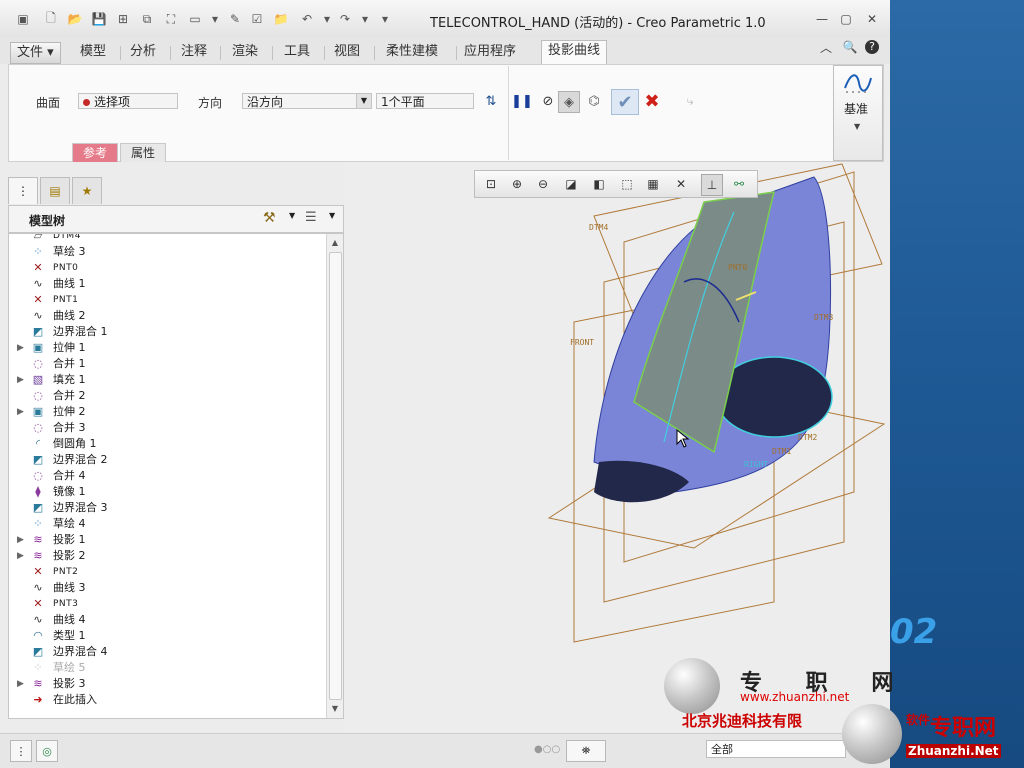 This screenshot has height=768, width=1024. What do you see at coordinates (586, 751) in the screenshot?
I see `find-binoculars-icon: ⛯` at bounding box center [586, 751].